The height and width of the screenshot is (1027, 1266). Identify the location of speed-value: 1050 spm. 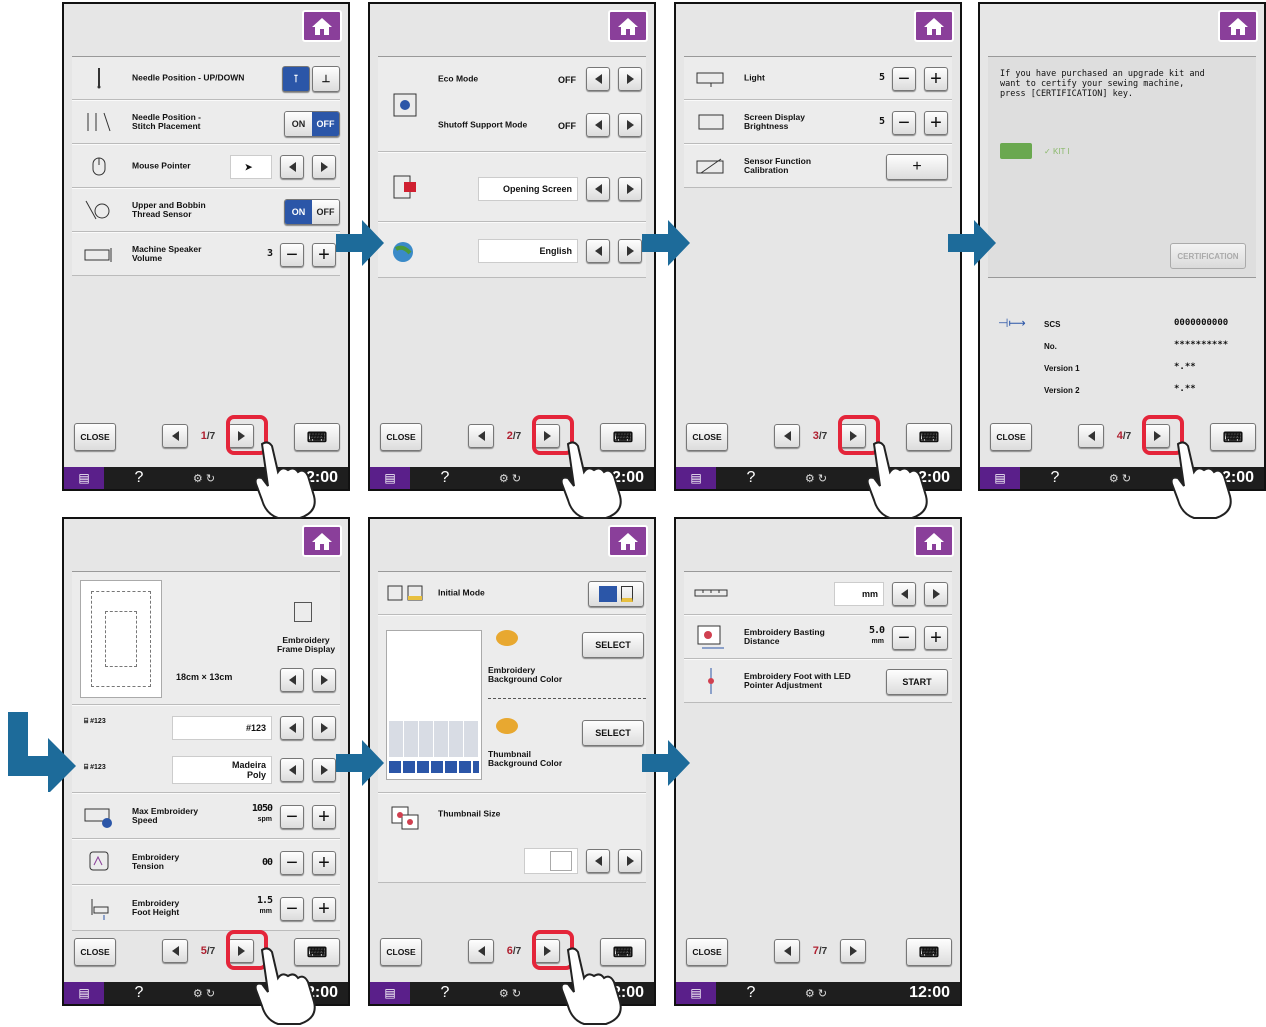
(254, 814).